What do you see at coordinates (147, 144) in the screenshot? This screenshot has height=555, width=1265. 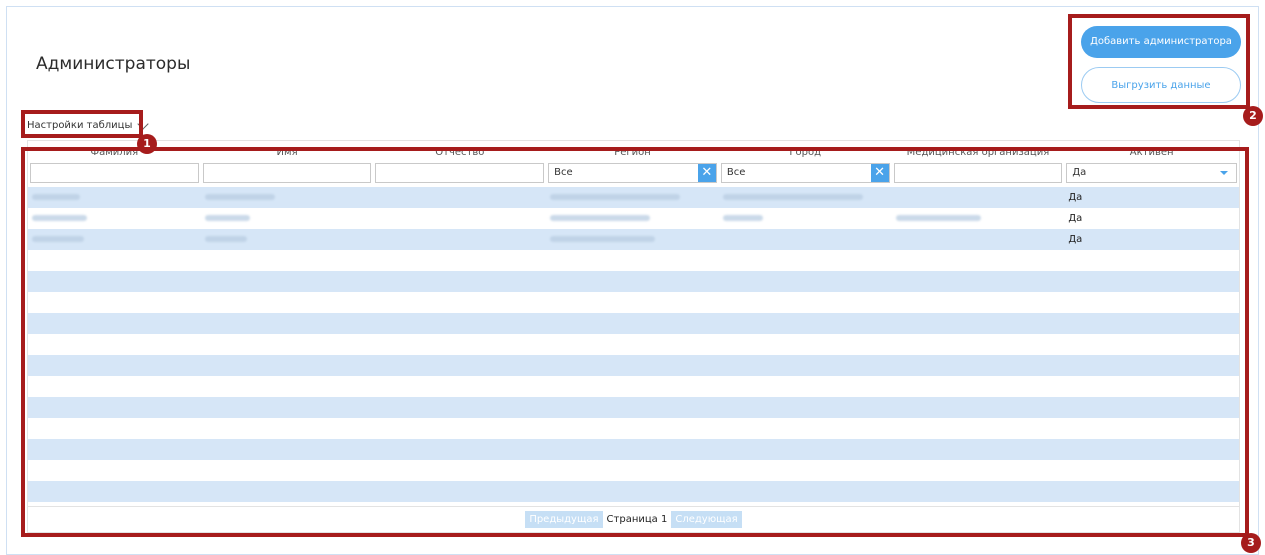 I see `annotation-badge-1: 1` at bounding box center [147, 144].